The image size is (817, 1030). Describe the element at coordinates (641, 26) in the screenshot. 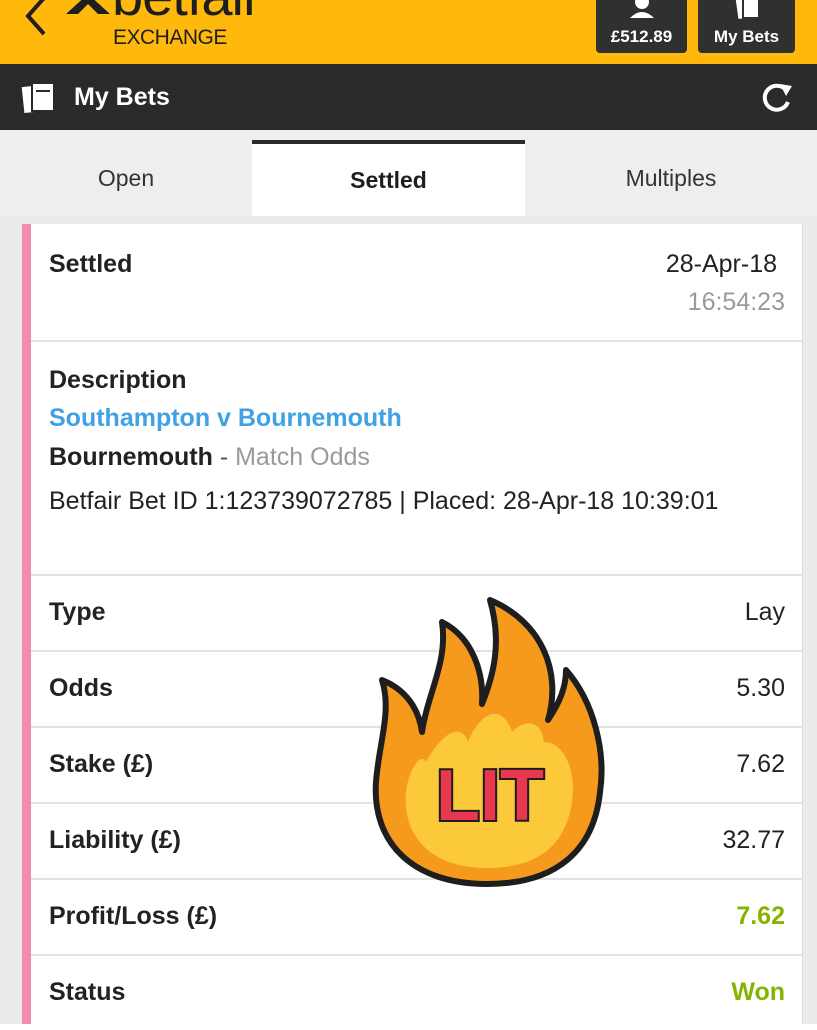

I see `account-balance-button: £512.89` at that location.